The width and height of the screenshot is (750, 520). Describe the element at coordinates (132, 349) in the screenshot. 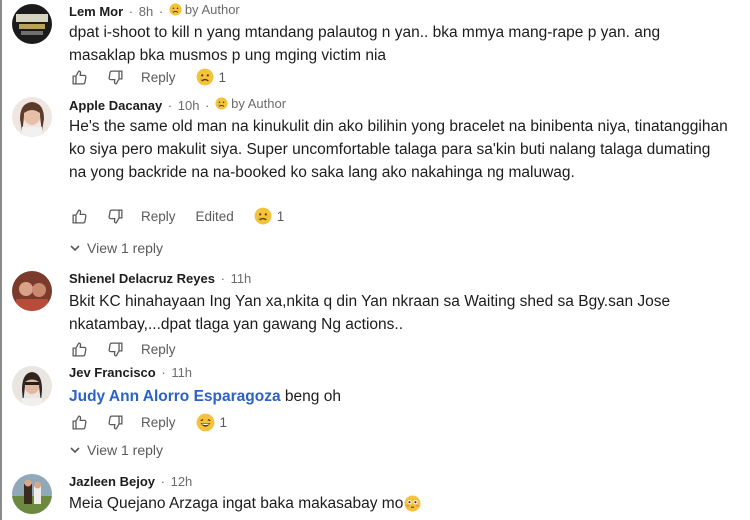

I see `comment-actions: Reply` at that location.